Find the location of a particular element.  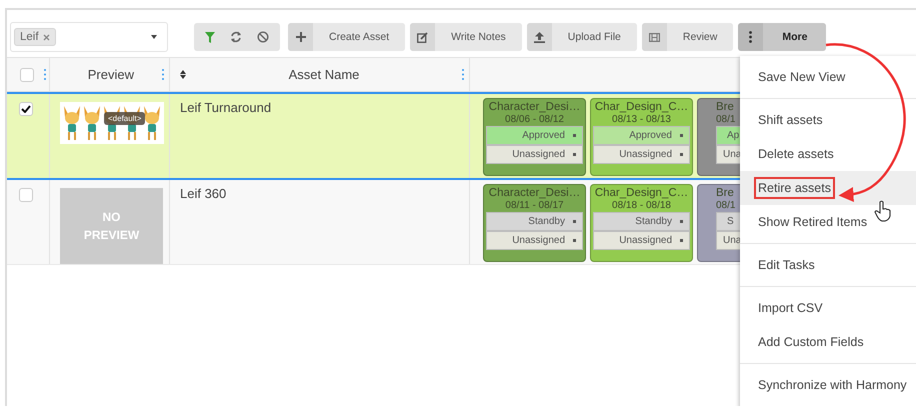

task-dates: 08/18 - 08/18 is located at coordinates (641, 206).